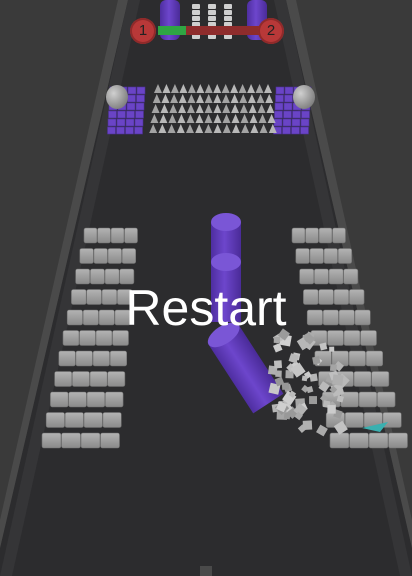 The image size is (412, 576). Describe the element at coordinates (117, 97) in the screenshot. I see `left-boulder` at that location.